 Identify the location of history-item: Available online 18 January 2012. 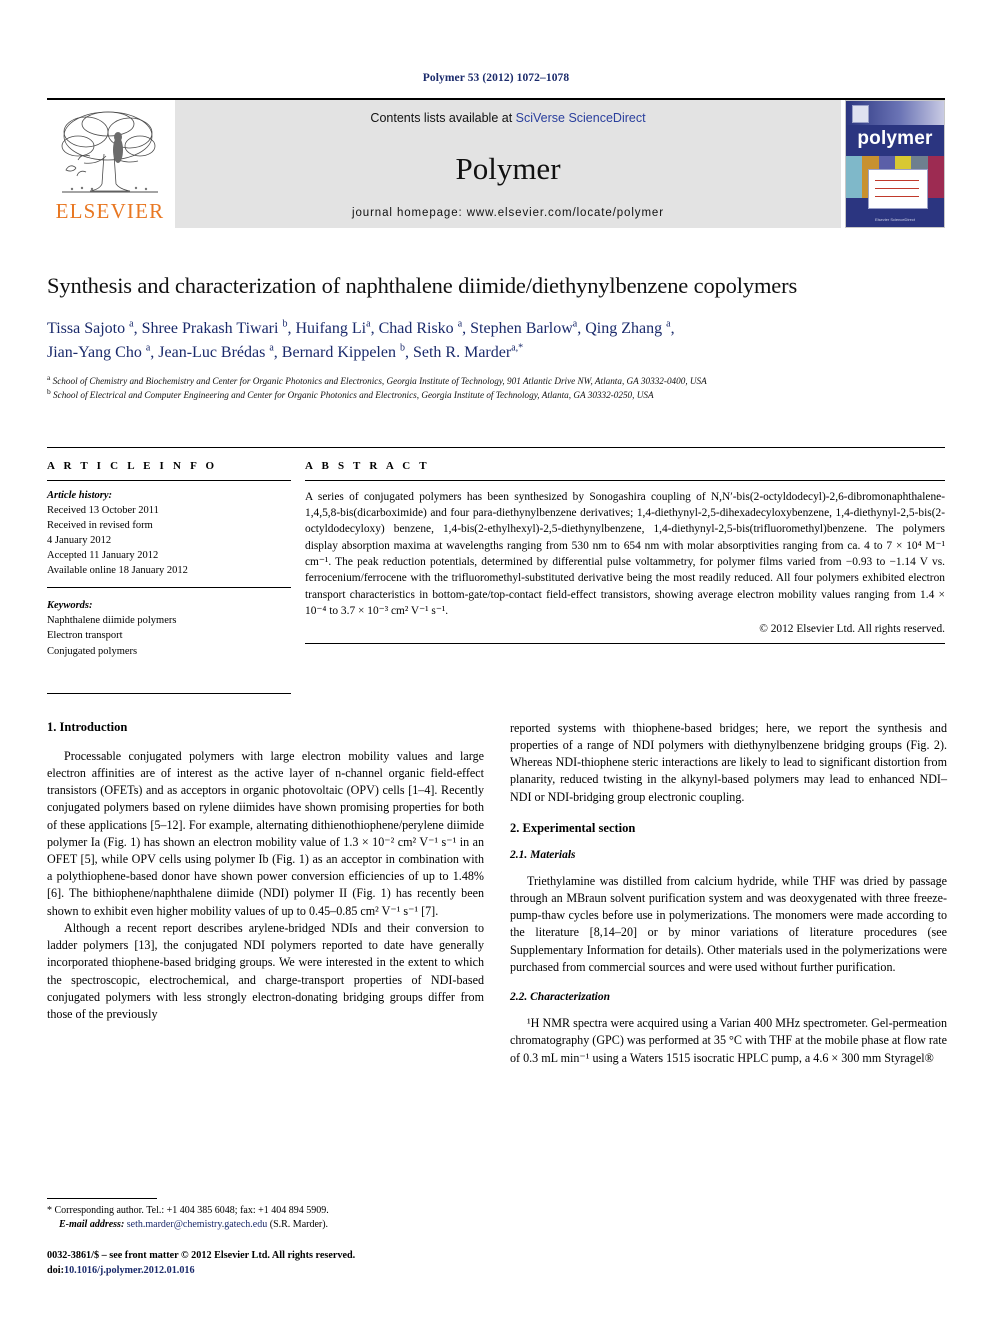
(117, 571).